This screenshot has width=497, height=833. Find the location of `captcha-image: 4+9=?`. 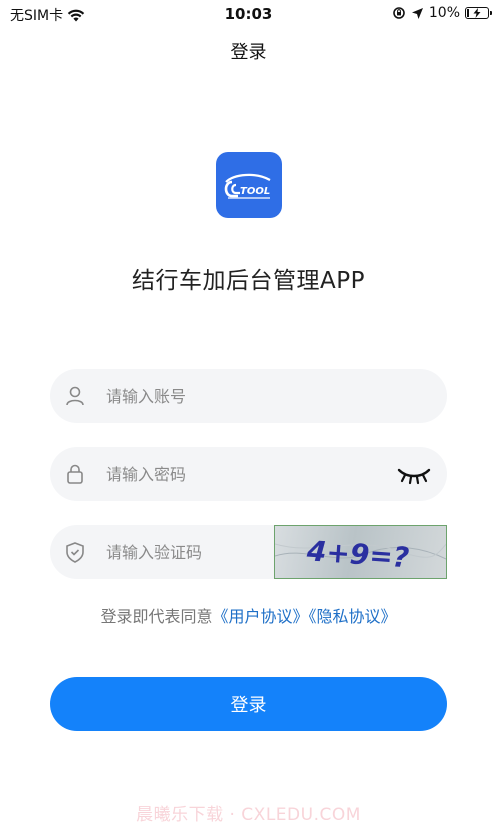

captcha-image: 4+9=? is located at coordinates (360, 552).